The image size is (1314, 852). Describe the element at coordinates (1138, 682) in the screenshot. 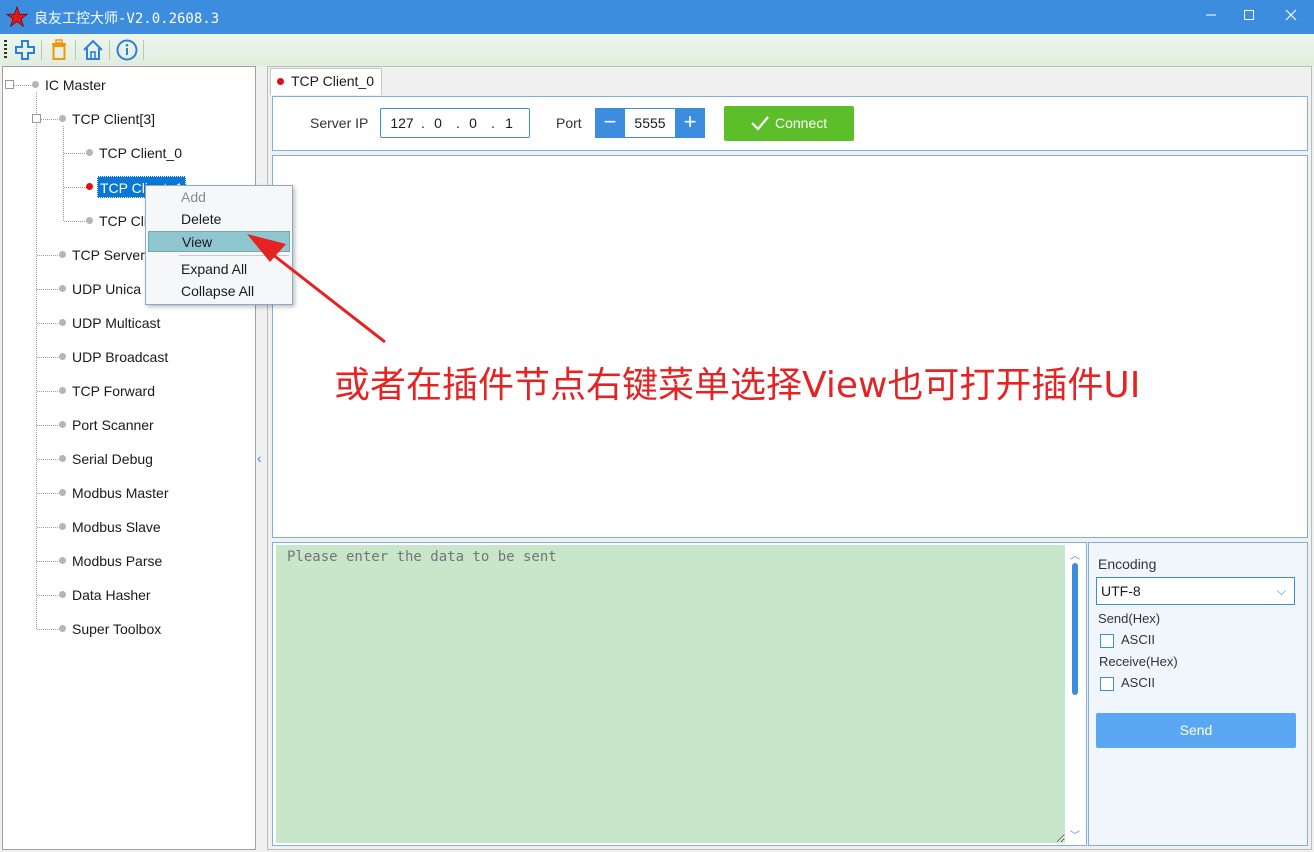

I see `receive-ascii-label: ASCII` at that location.